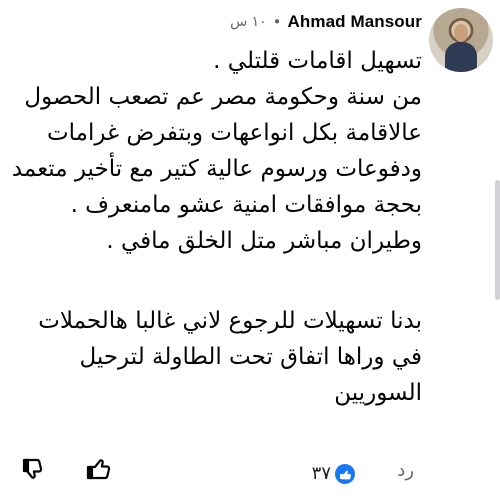  What do you see at coordinates (287, 22) in the screenshot?
I see `comment-header: Ahmad Mansour • ١٠ س` at bounding box center [287, 22].